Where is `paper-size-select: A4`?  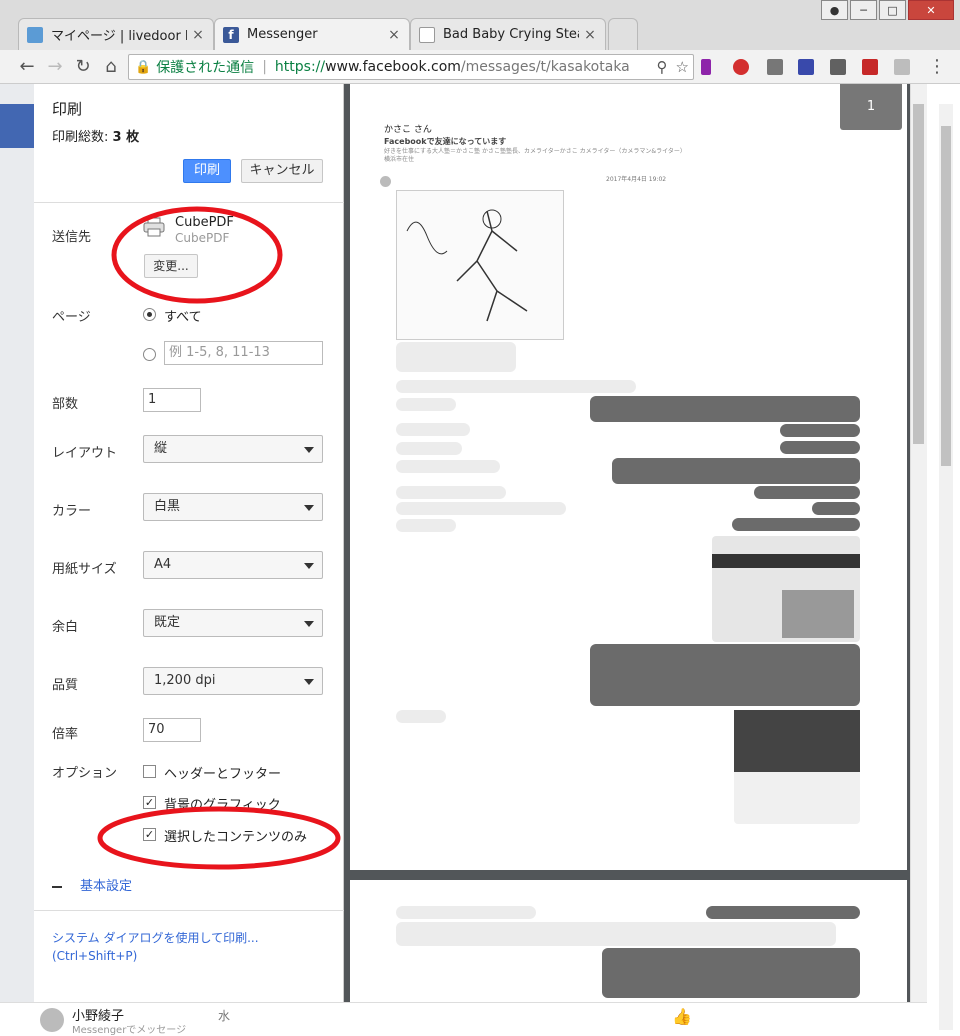
paper-size-select: A4 is located at coordinates (233, 565).